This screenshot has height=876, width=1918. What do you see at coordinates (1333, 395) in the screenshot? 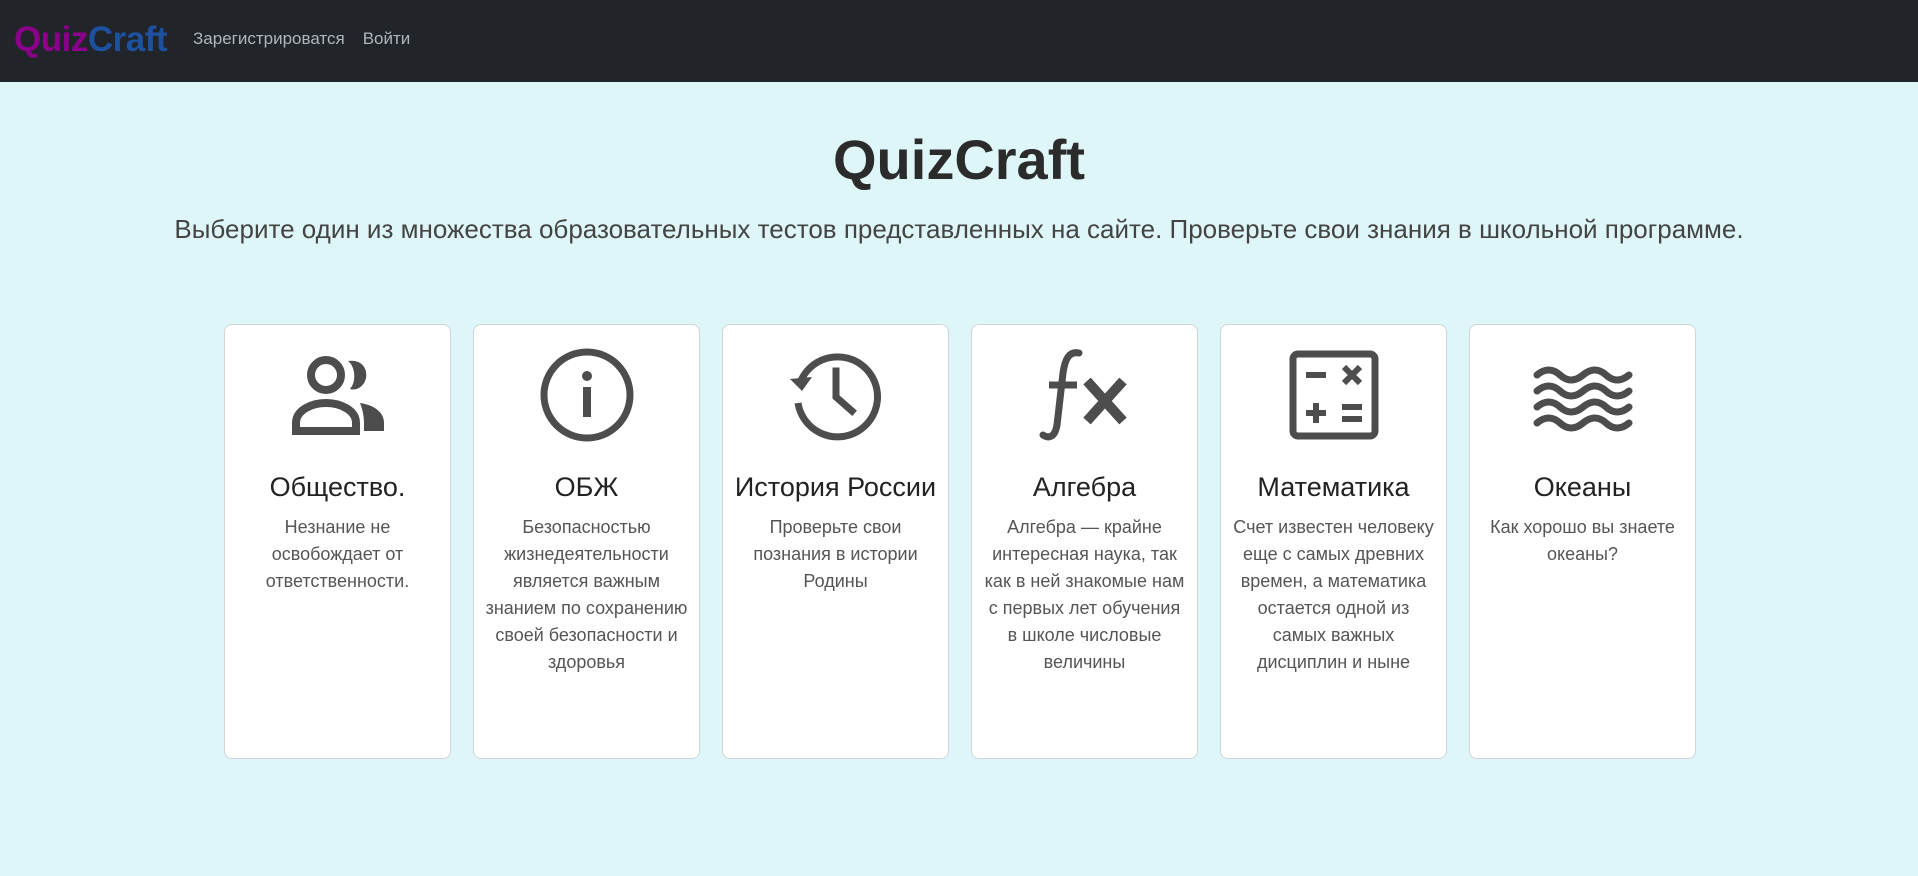
I see `calculator-icon` at bounding box center [1333, 395].